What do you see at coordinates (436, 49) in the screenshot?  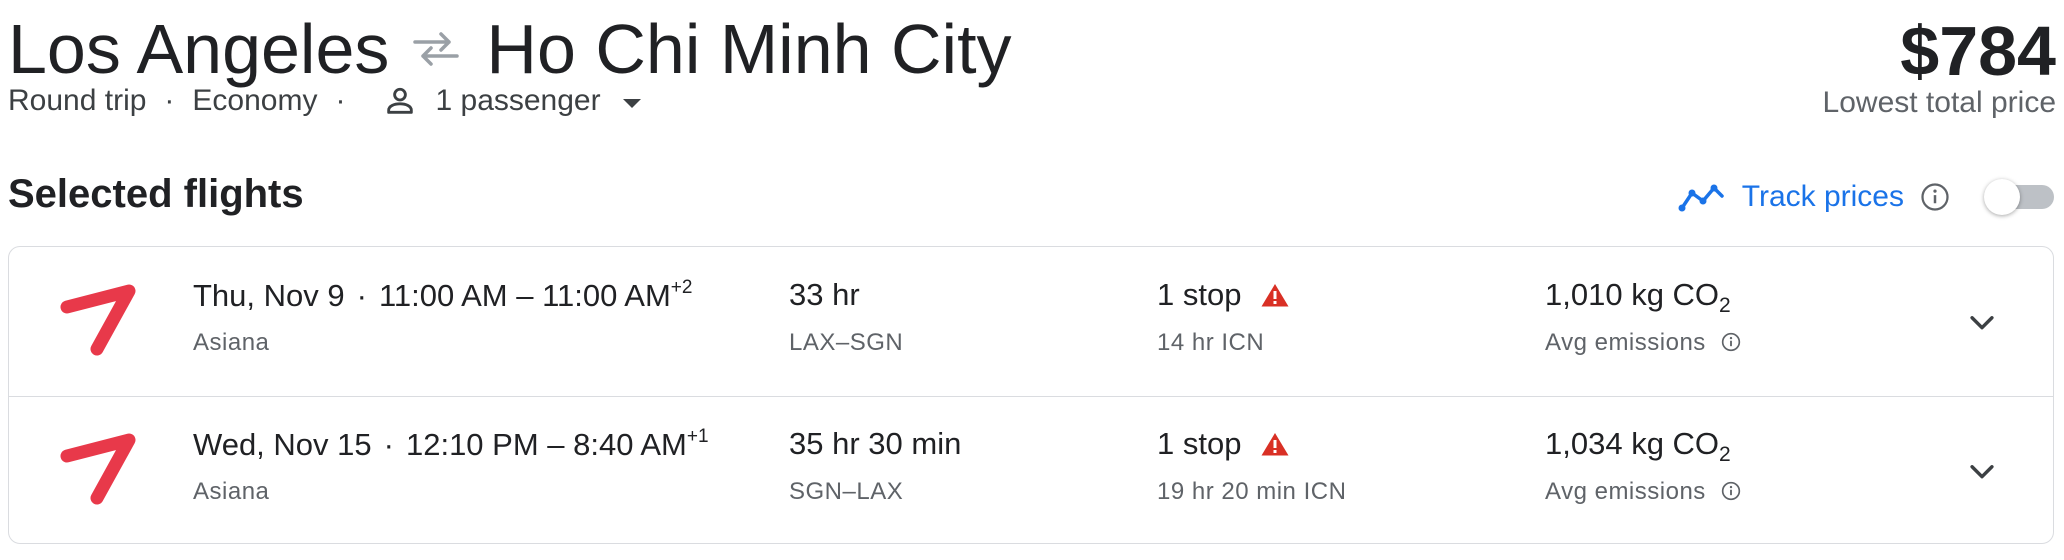 I see `swap-arrows-icon` at bounding box center [436, 49].